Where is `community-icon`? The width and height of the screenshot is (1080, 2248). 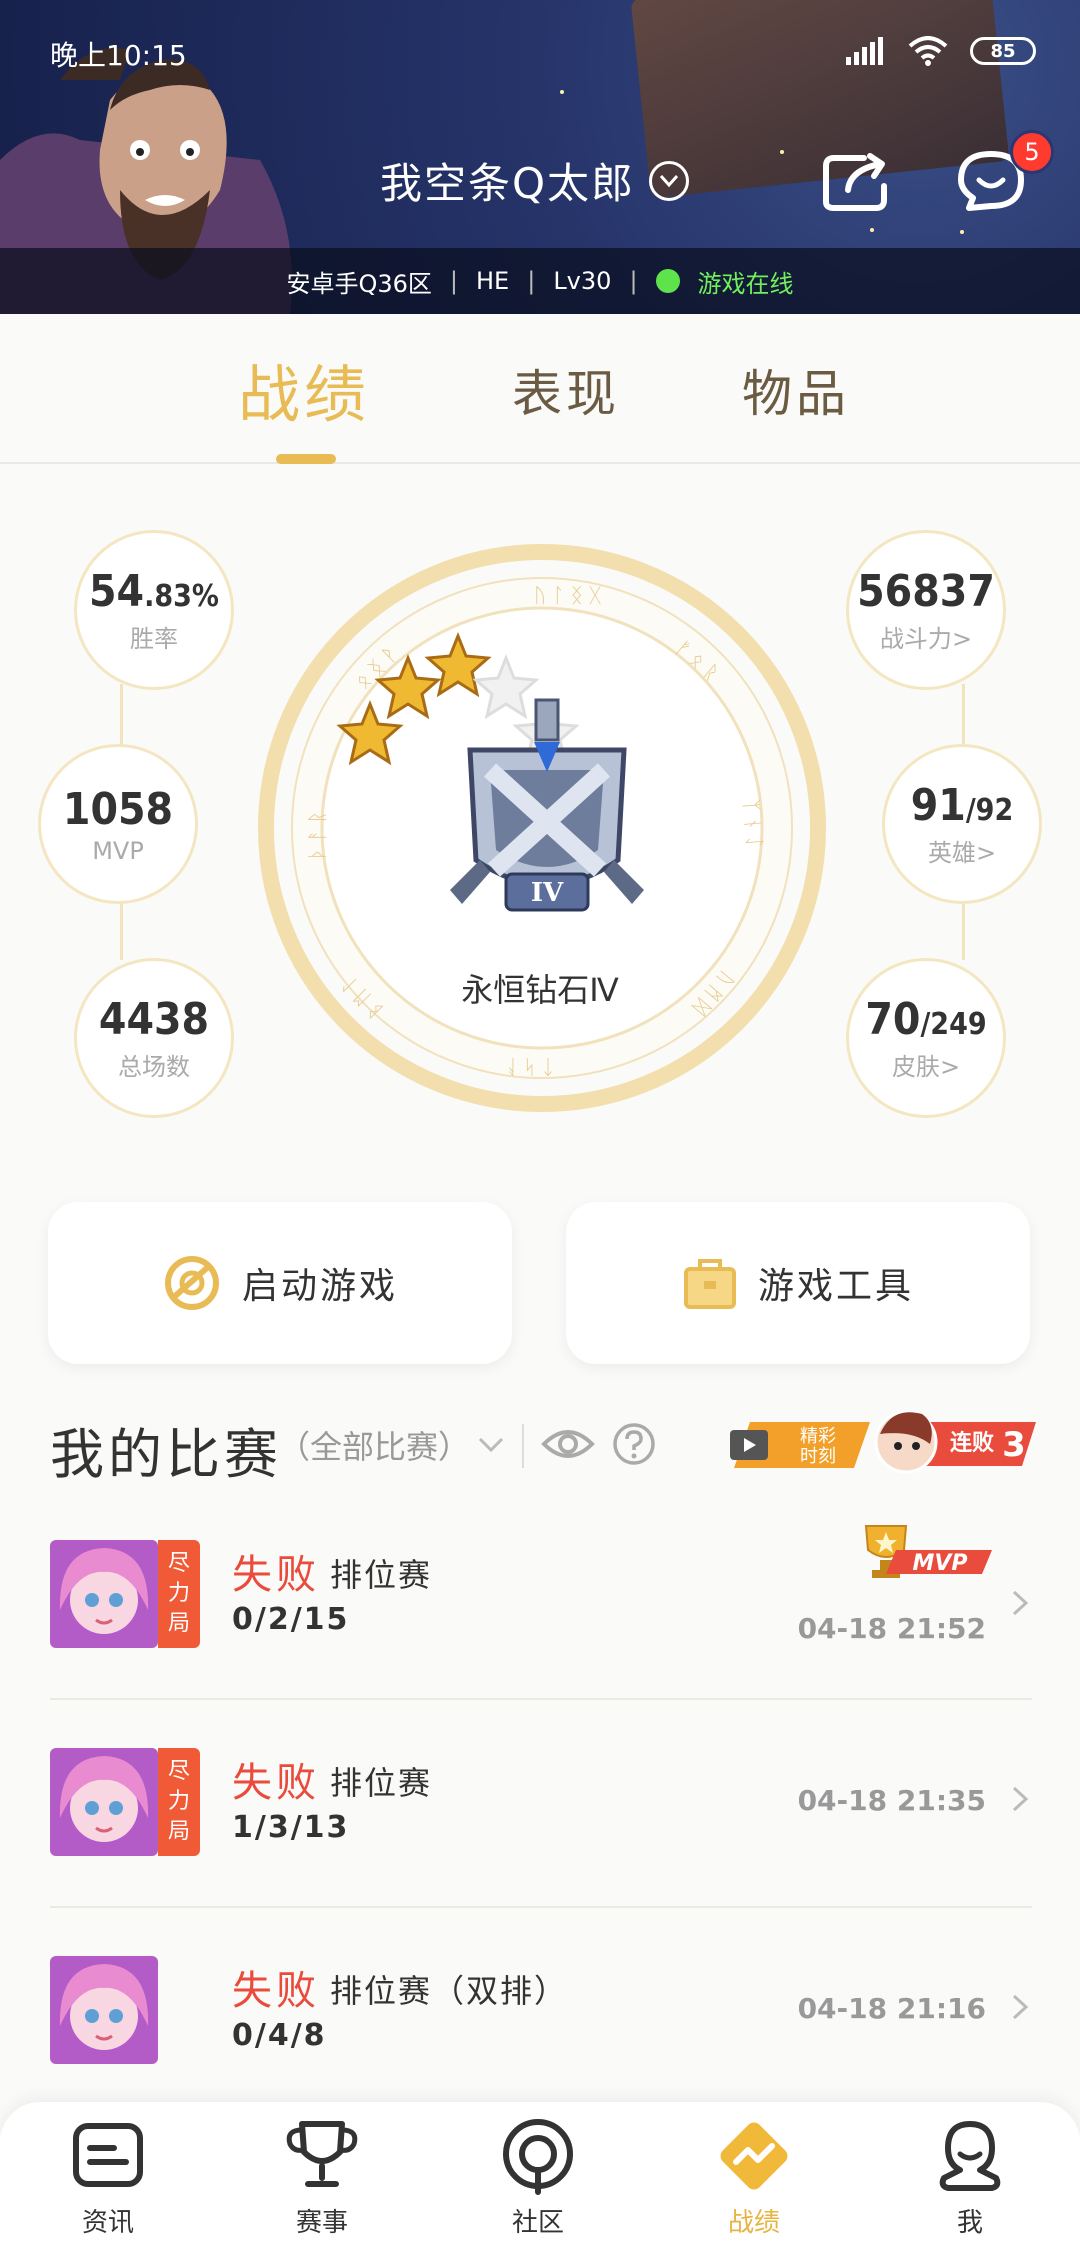
community-icon is located at coordinates (538, 2157).